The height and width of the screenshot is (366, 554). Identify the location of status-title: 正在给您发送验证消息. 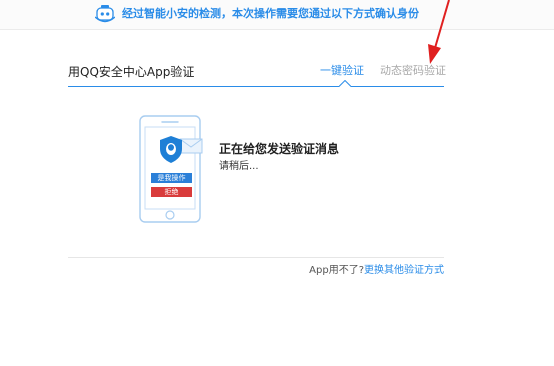
(279, 149).